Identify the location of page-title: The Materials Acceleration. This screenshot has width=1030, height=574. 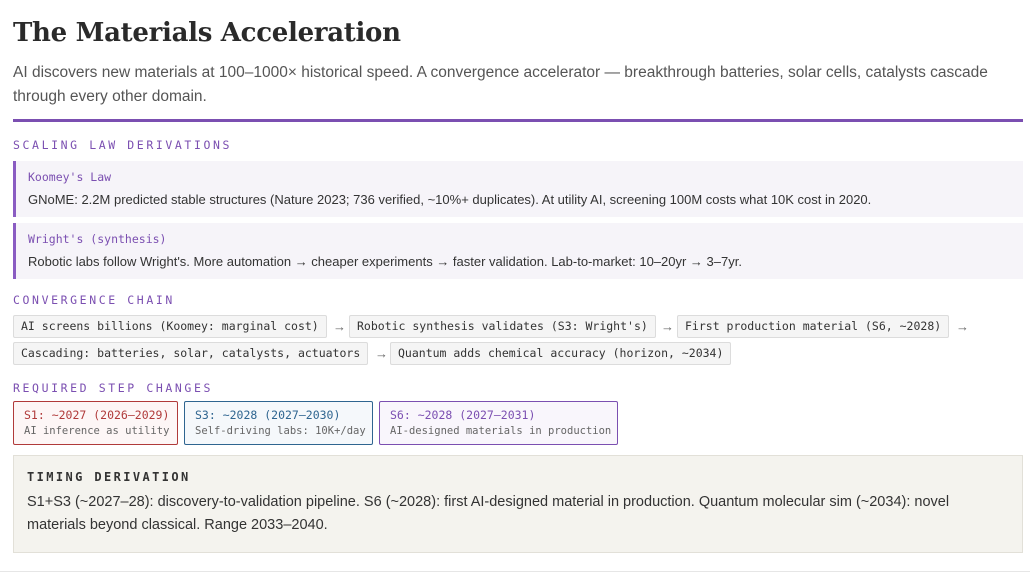
(207, 33).